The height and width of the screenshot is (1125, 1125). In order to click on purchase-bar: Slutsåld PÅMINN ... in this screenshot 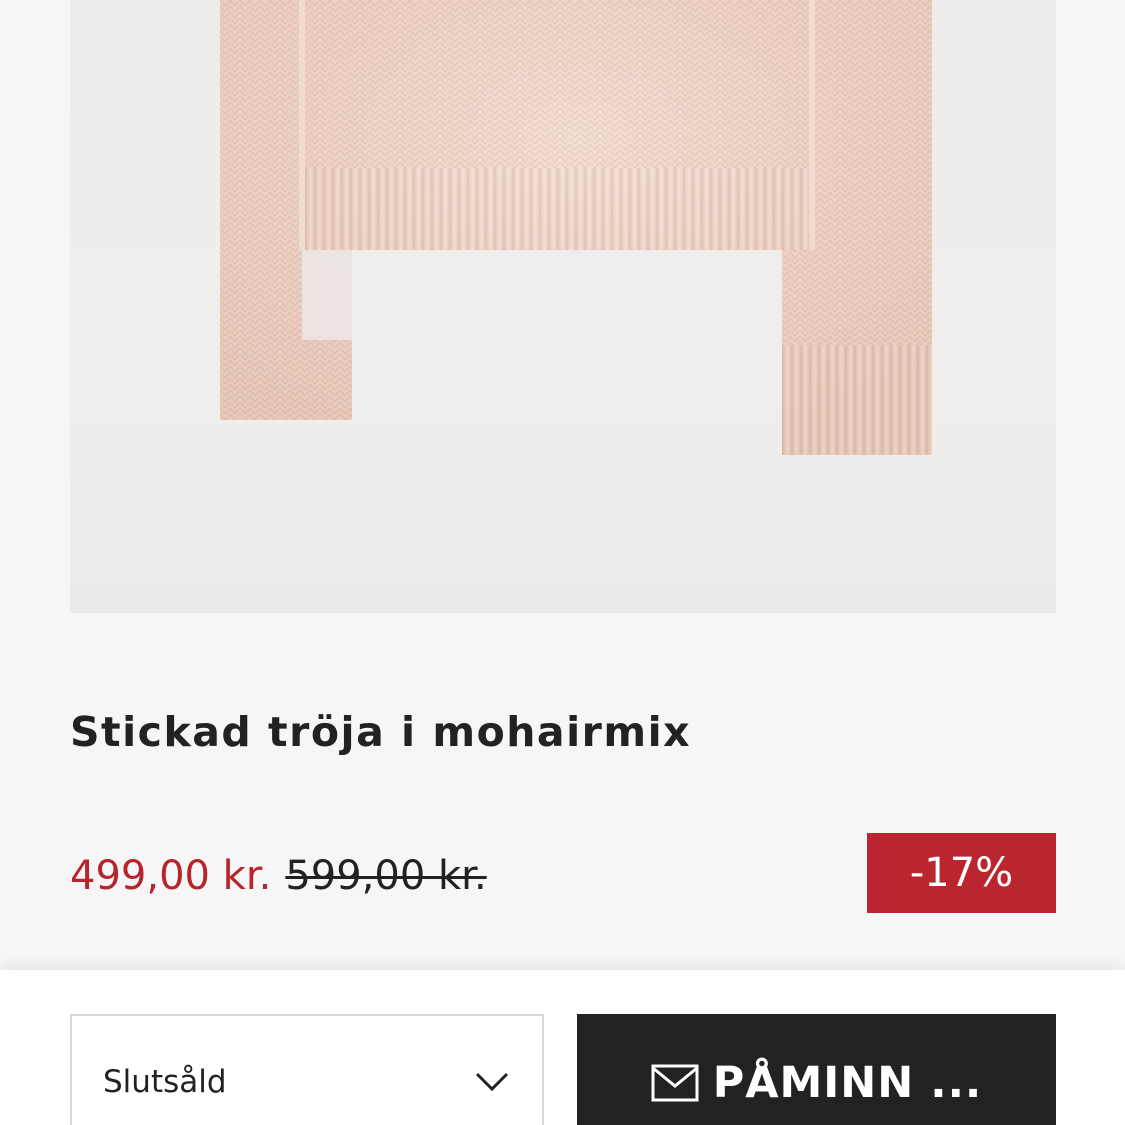, I will do `click(562, 1047)`.